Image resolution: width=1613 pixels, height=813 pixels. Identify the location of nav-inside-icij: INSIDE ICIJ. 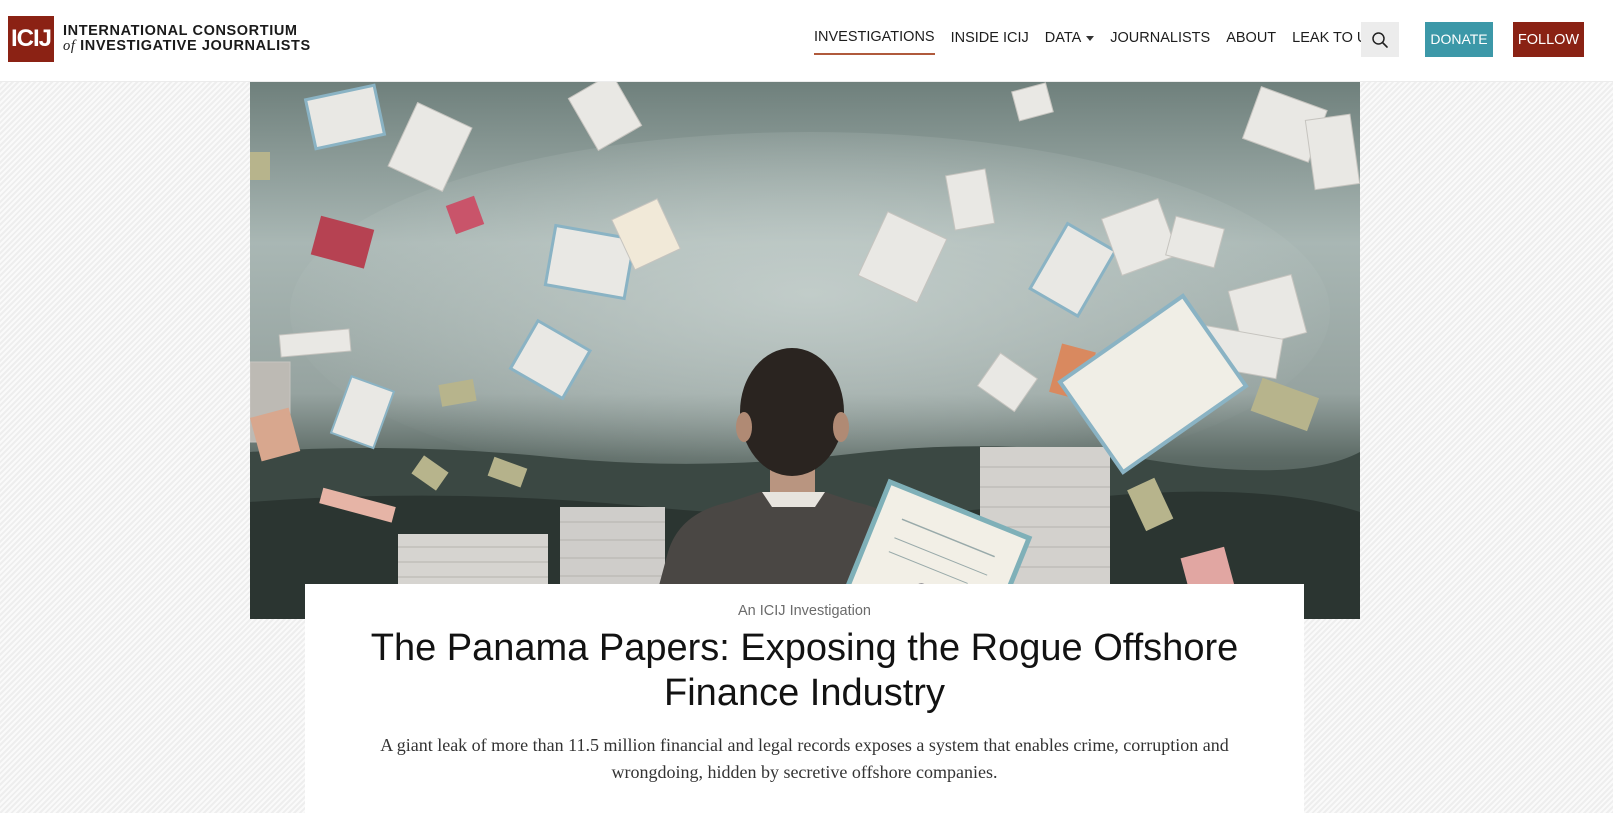
(990, 39).